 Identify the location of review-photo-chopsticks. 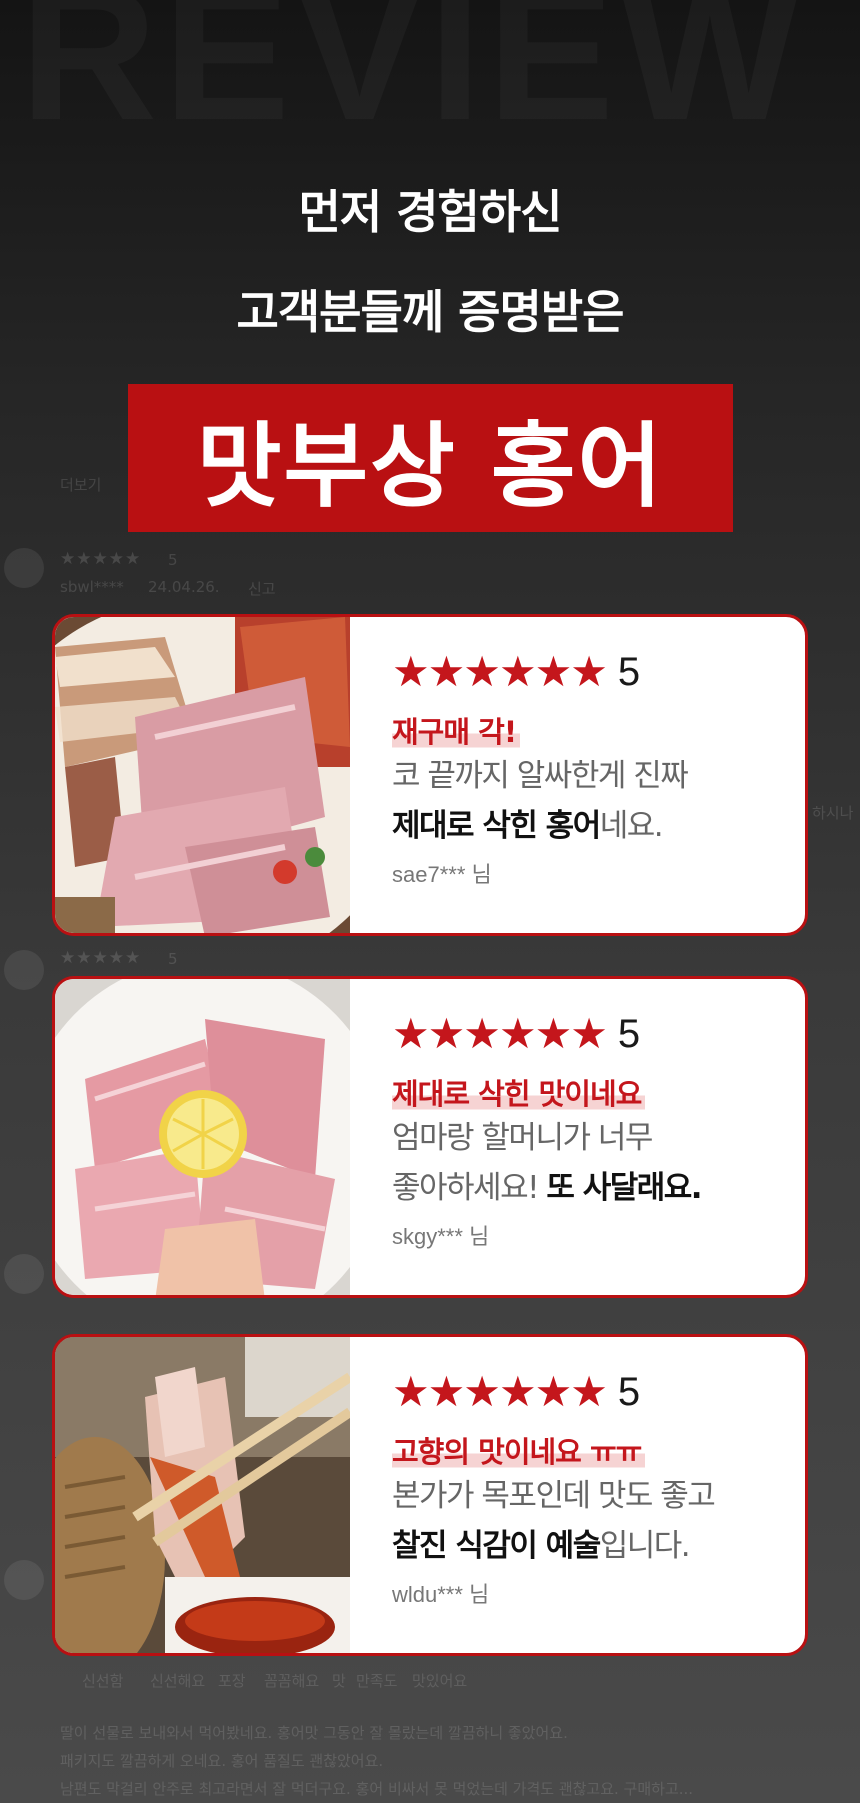
(202, 1495).